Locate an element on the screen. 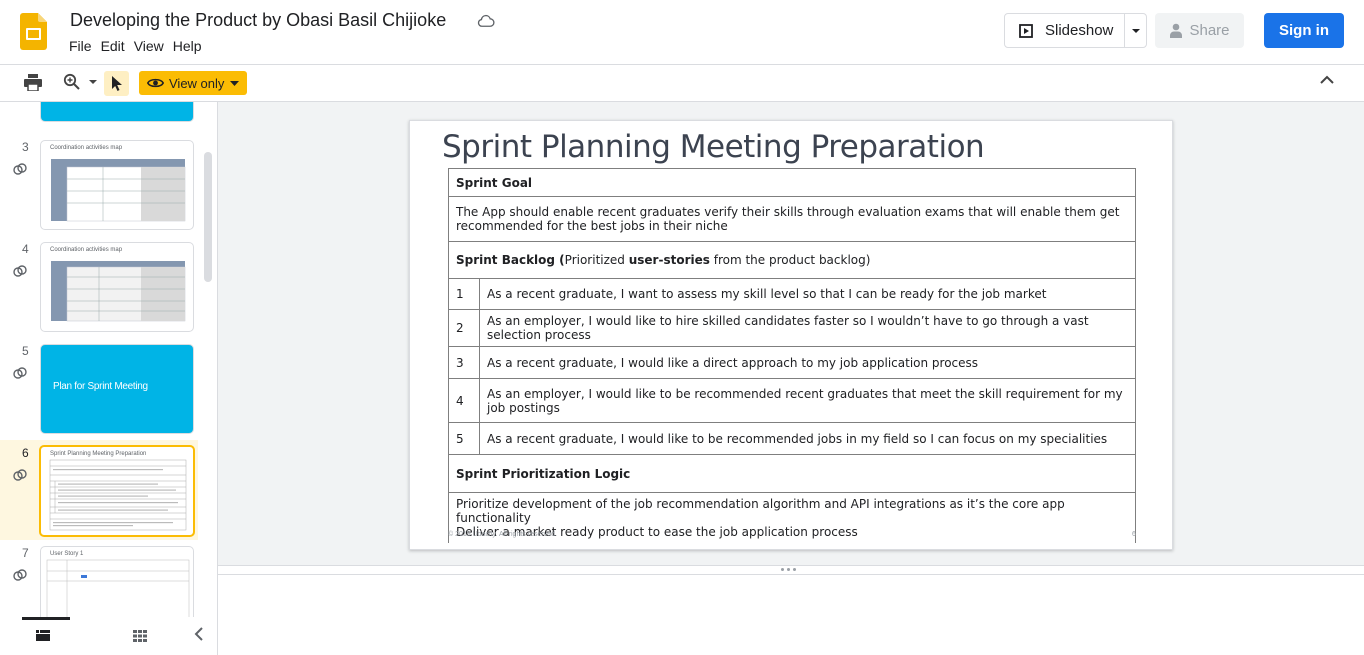 The width and height of the screenshot is (1364, 655). slideshow-button: Slideshow is located at coordinates (1065, 30).